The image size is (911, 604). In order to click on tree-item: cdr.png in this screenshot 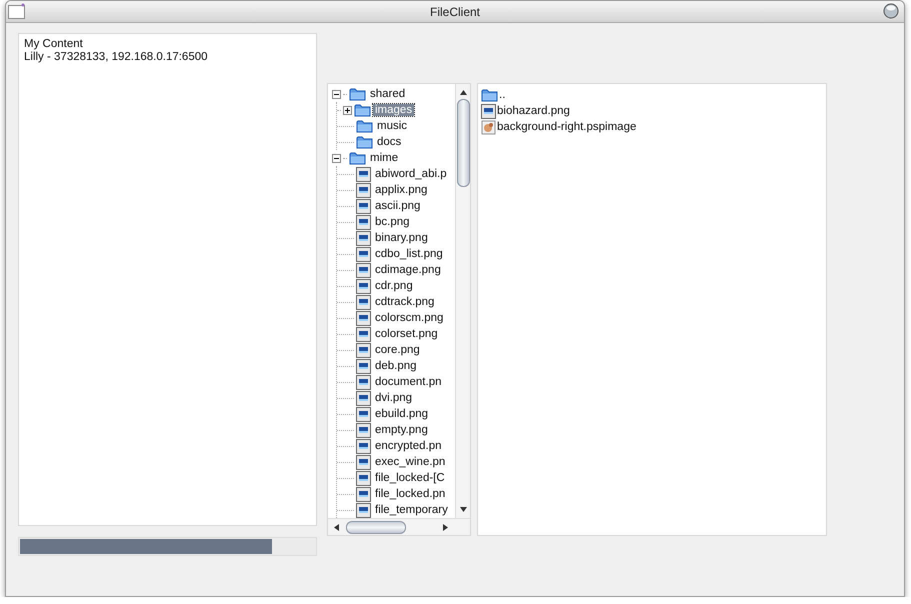, I will do `click(394, 286)`.